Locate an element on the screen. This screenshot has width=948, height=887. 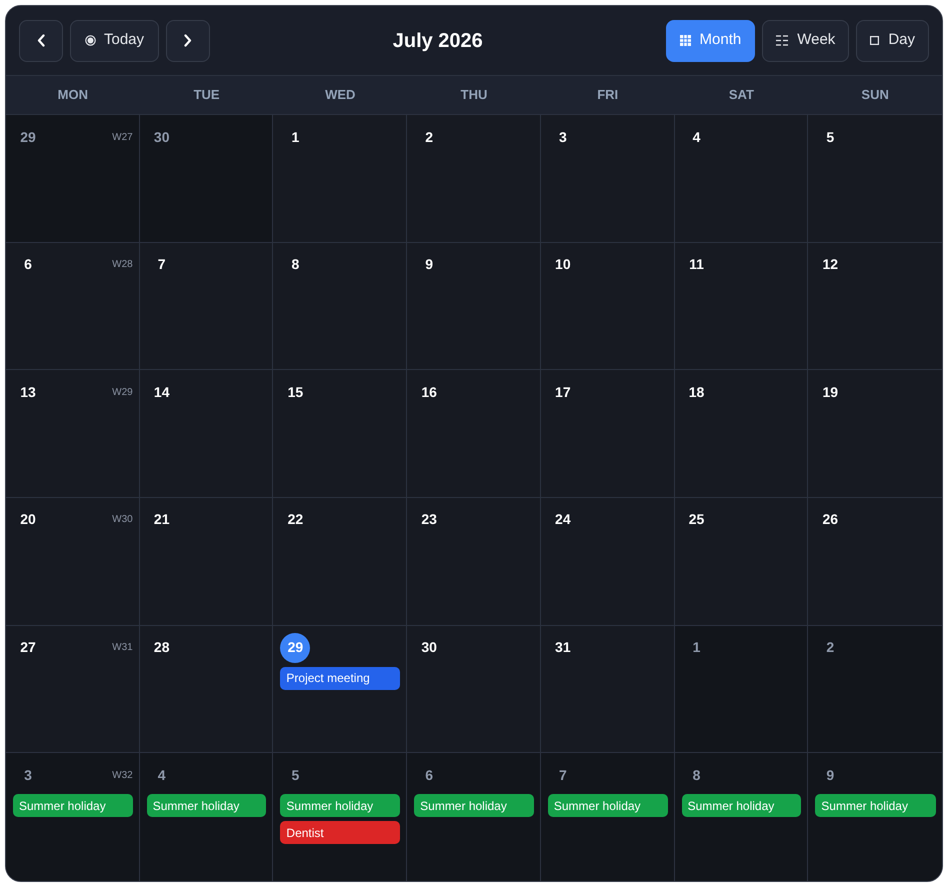
day-cell: 23 is located at coordinates (474, 562).